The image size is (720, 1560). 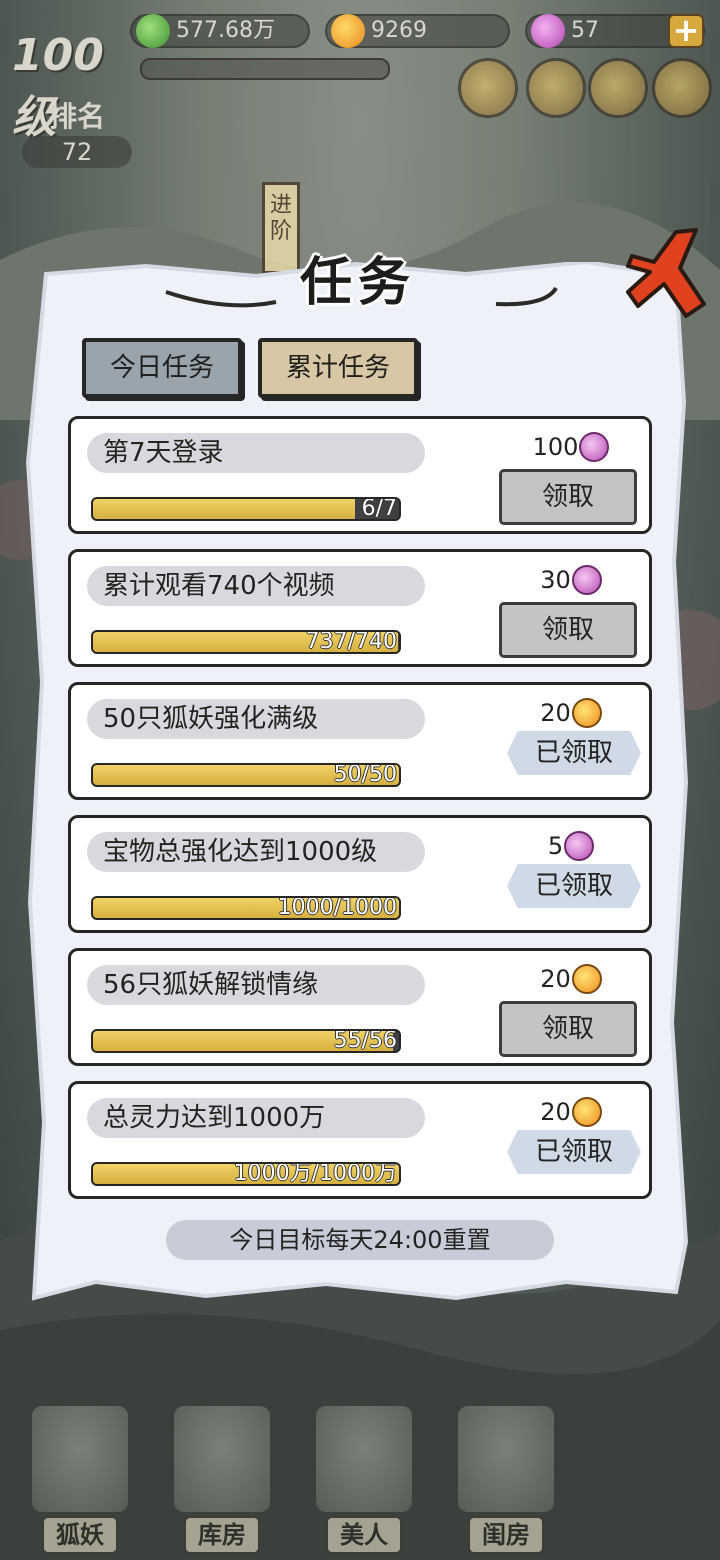 What do you see at coordinates (360, 608) in the screenshot?
I see `task-card: 累计观看740个视频 737/740 30 领取` at bounding box center [360, 608].